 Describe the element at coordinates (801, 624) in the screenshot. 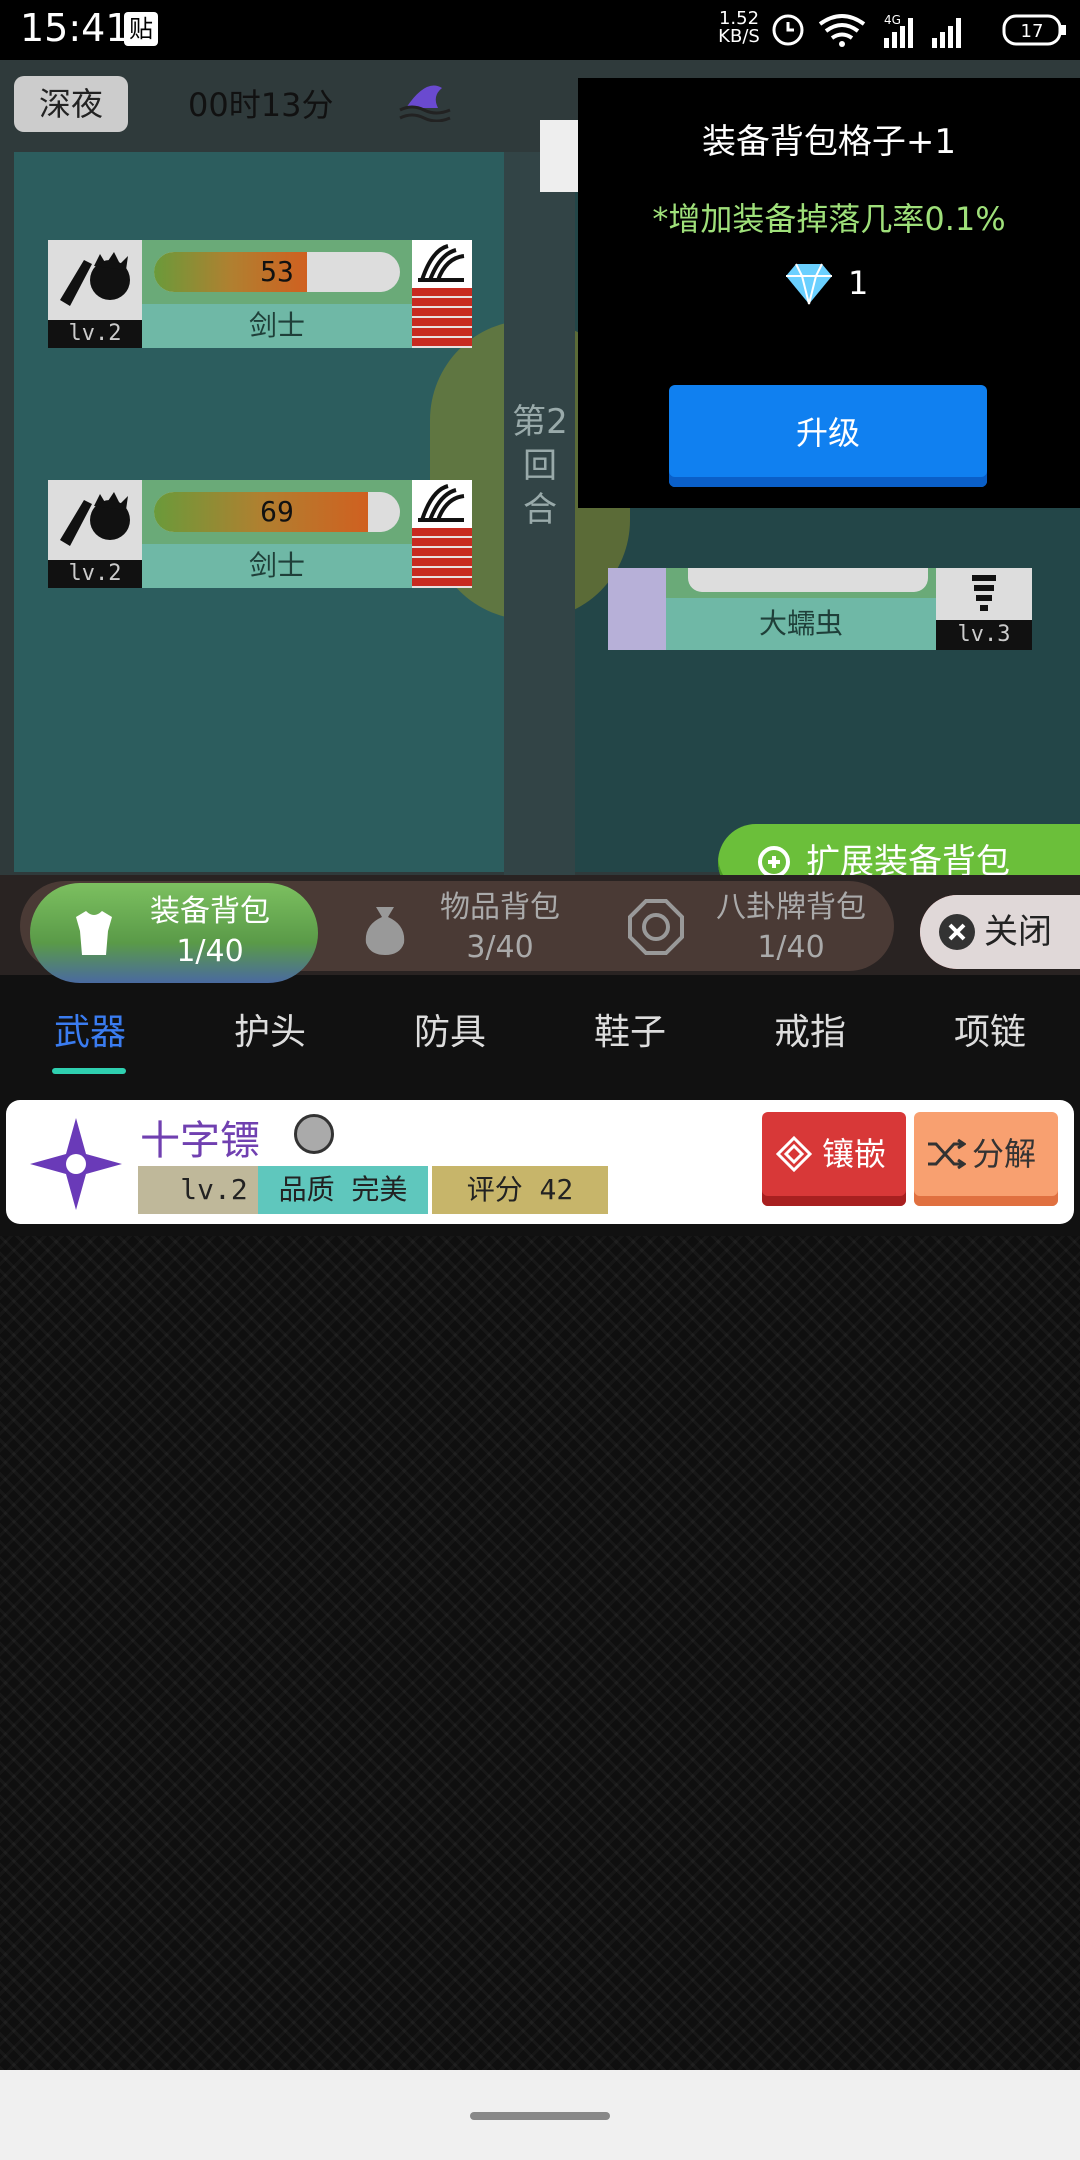

I see `enemy-name: 大蠕虫` at that location.